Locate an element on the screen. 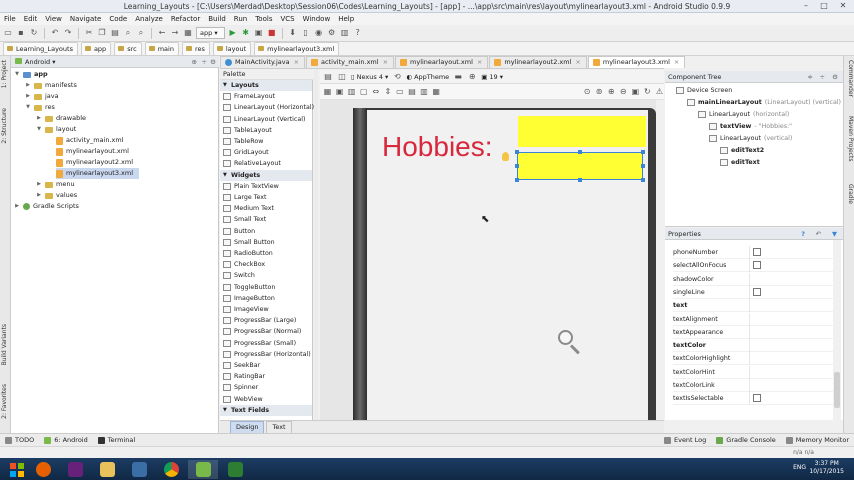  close-button: ✕ is located at coordinates (843, 6).